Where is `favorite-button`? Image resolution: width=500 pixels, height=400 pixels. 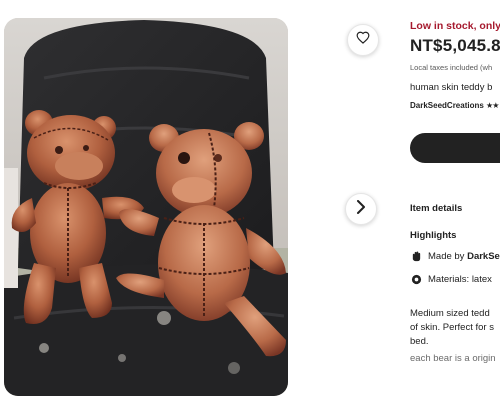 favorite-button is located at coordinates (363, 40).